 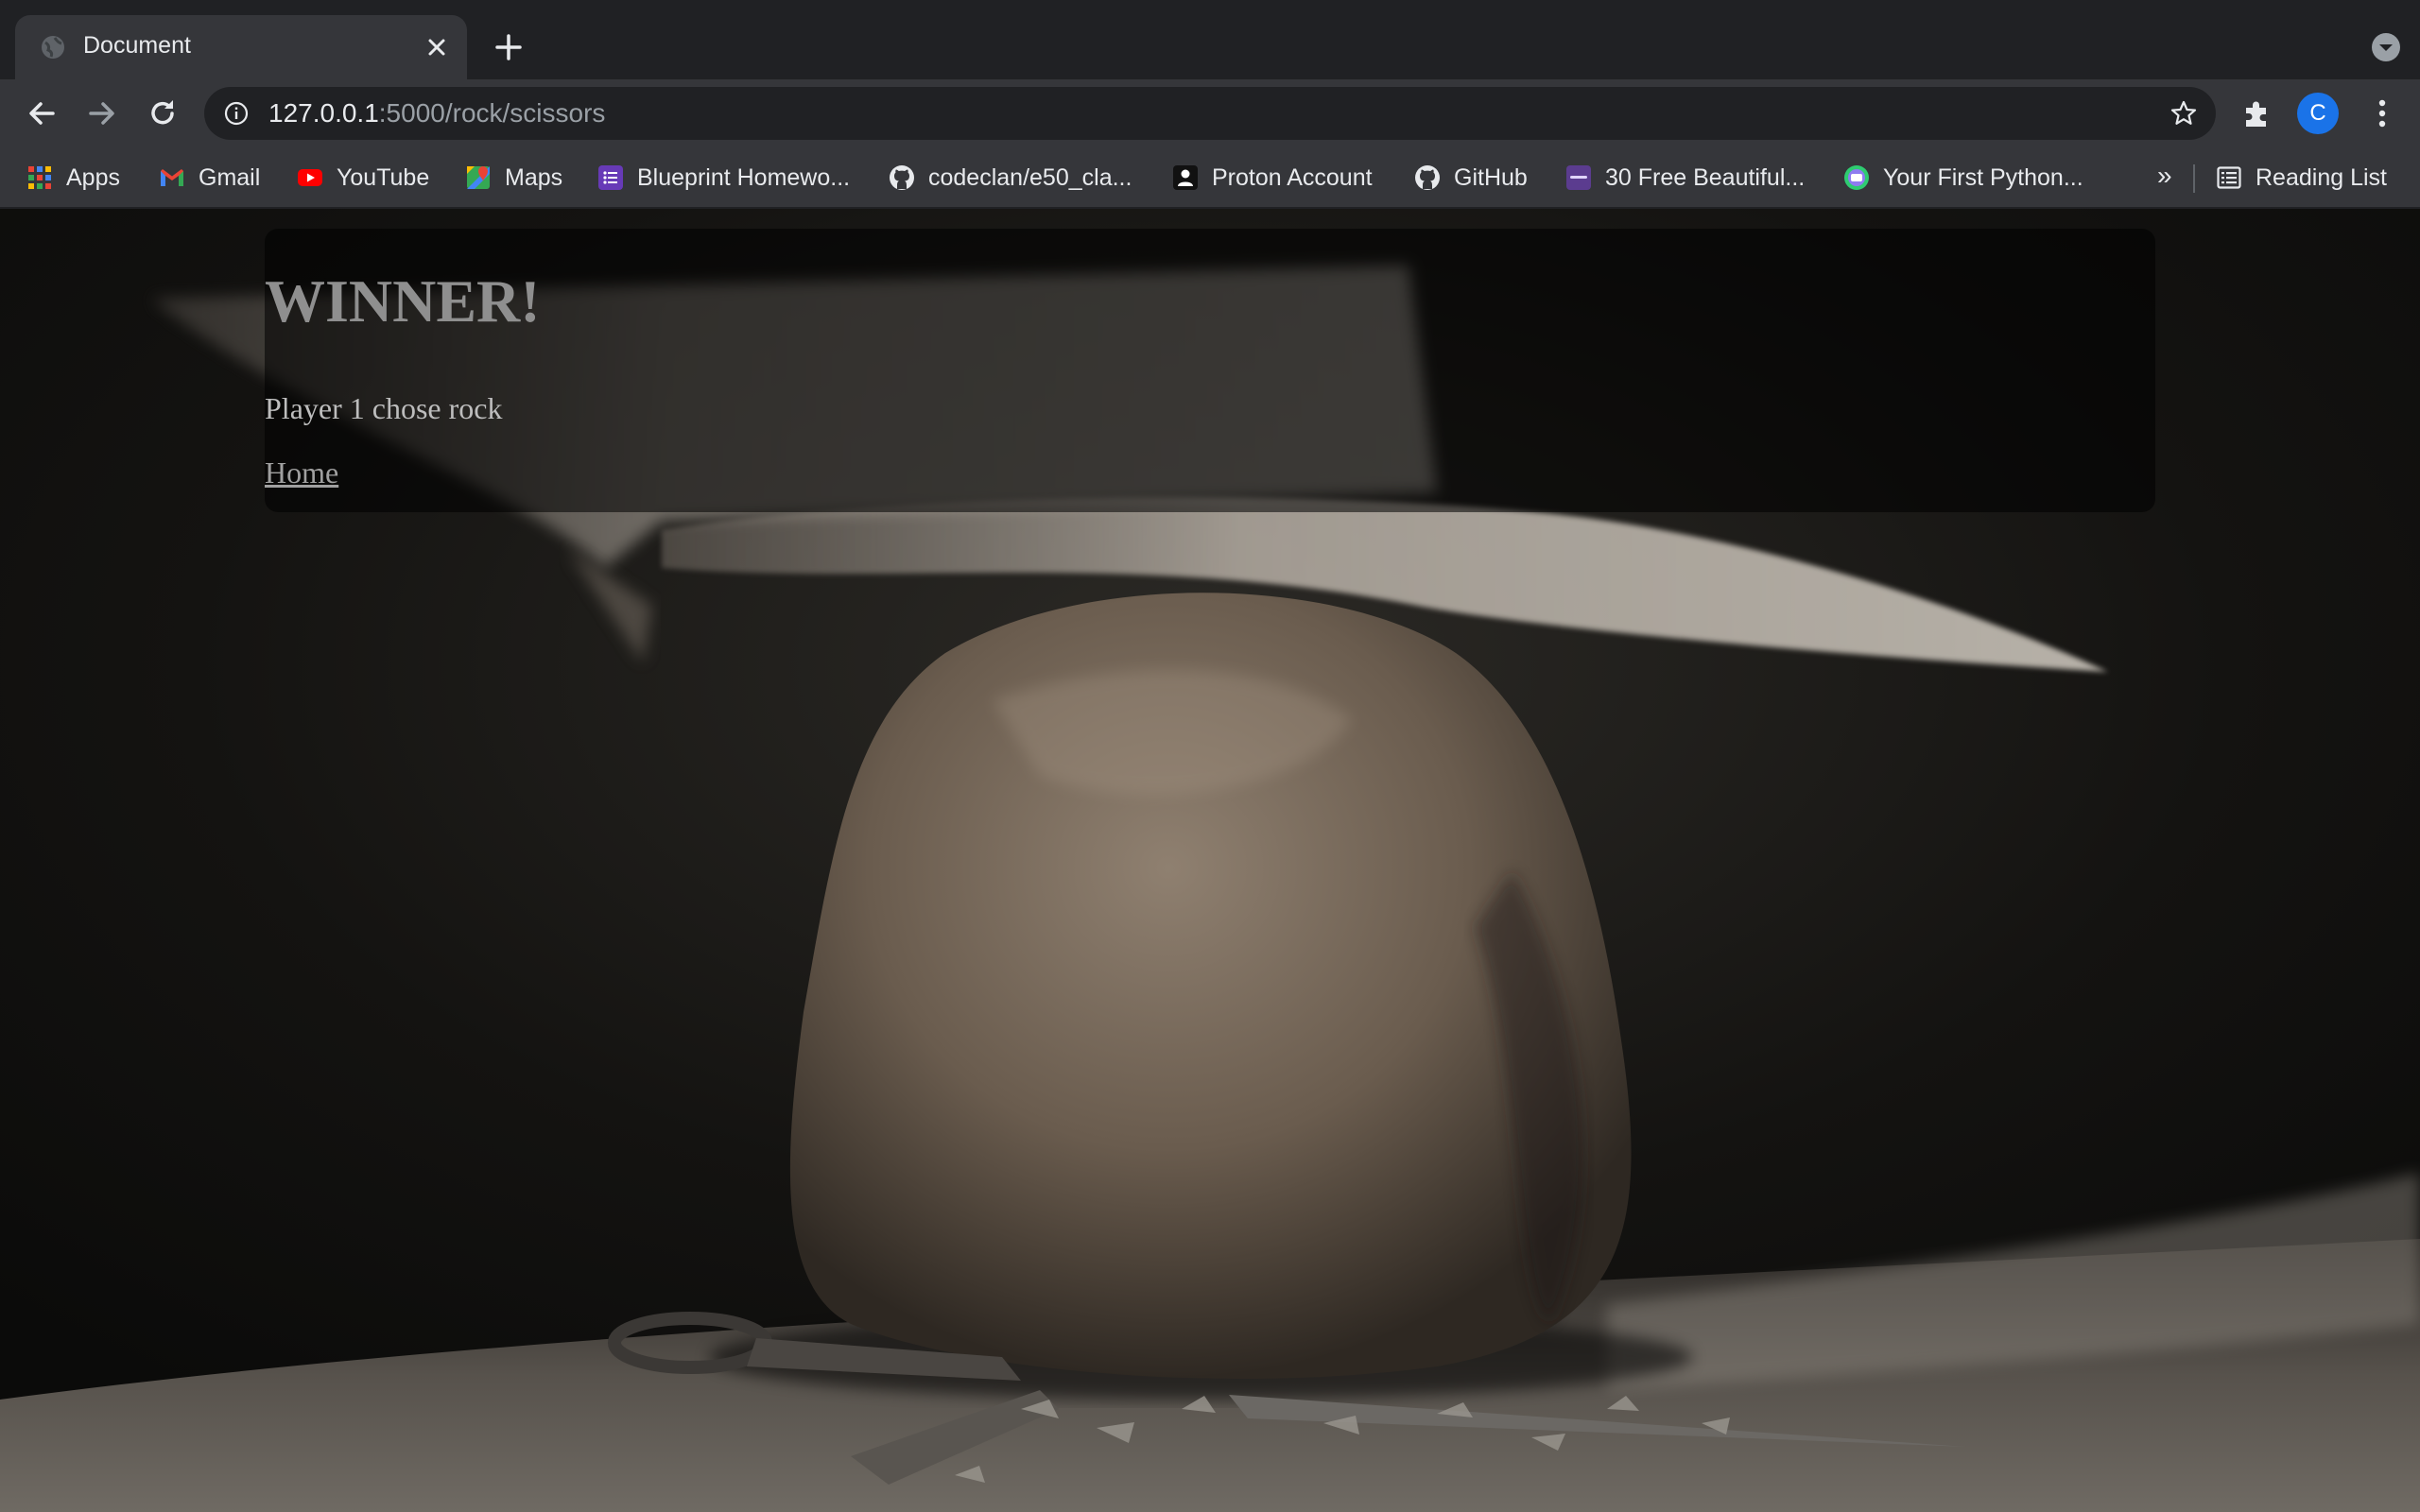 I want to click on reading-list-button: Reading List, so click(x=2301, y=178).